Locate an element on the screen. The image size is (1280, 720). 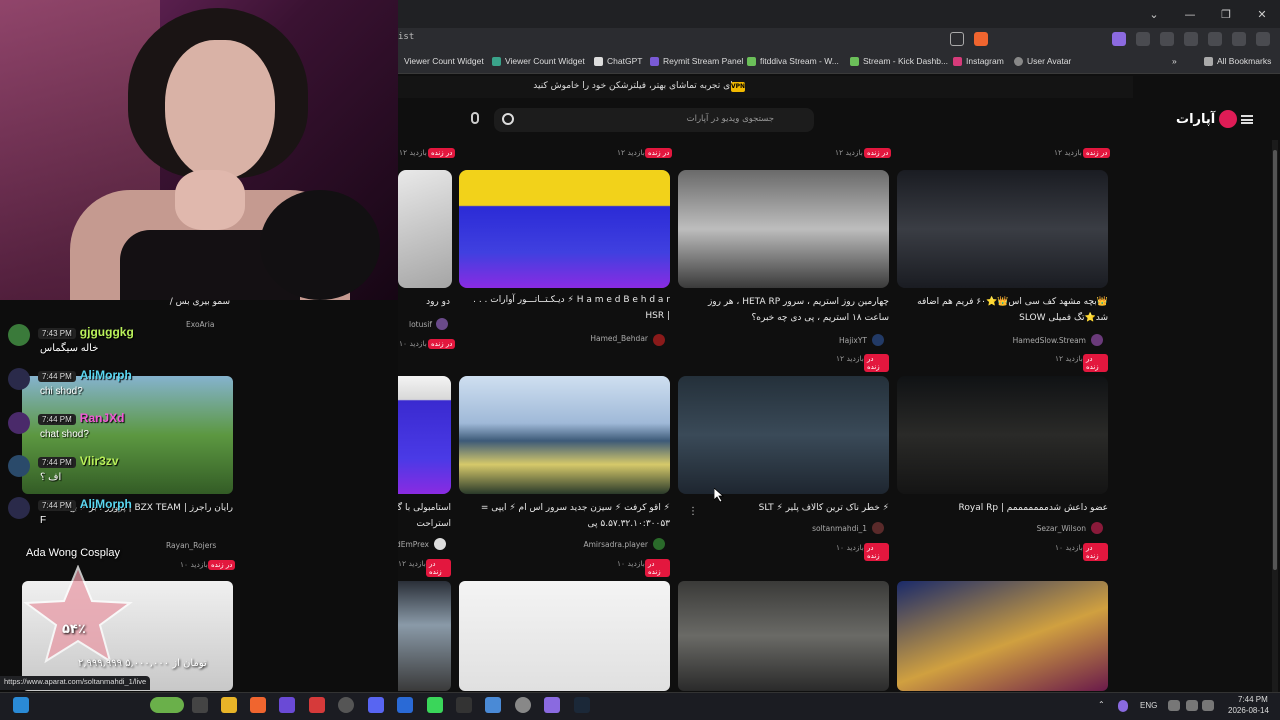
obs-icon is located at coordinates (346, 705).